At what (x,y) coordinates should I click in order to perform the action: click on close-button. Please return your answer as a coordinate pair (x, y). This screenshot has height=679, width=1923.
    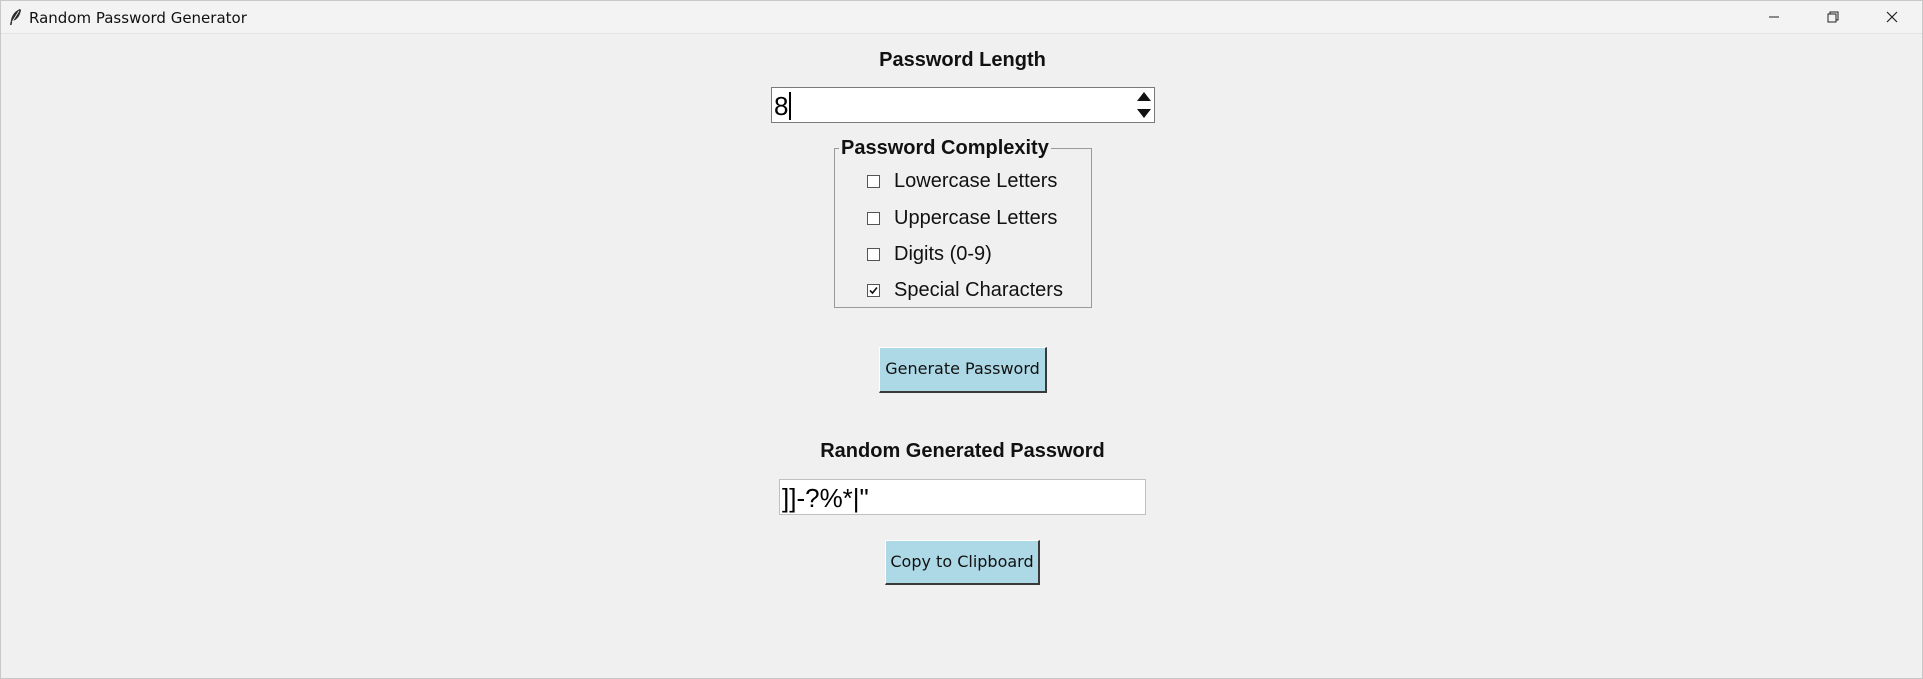
    Looking at the image, I should click on (1892, 17).